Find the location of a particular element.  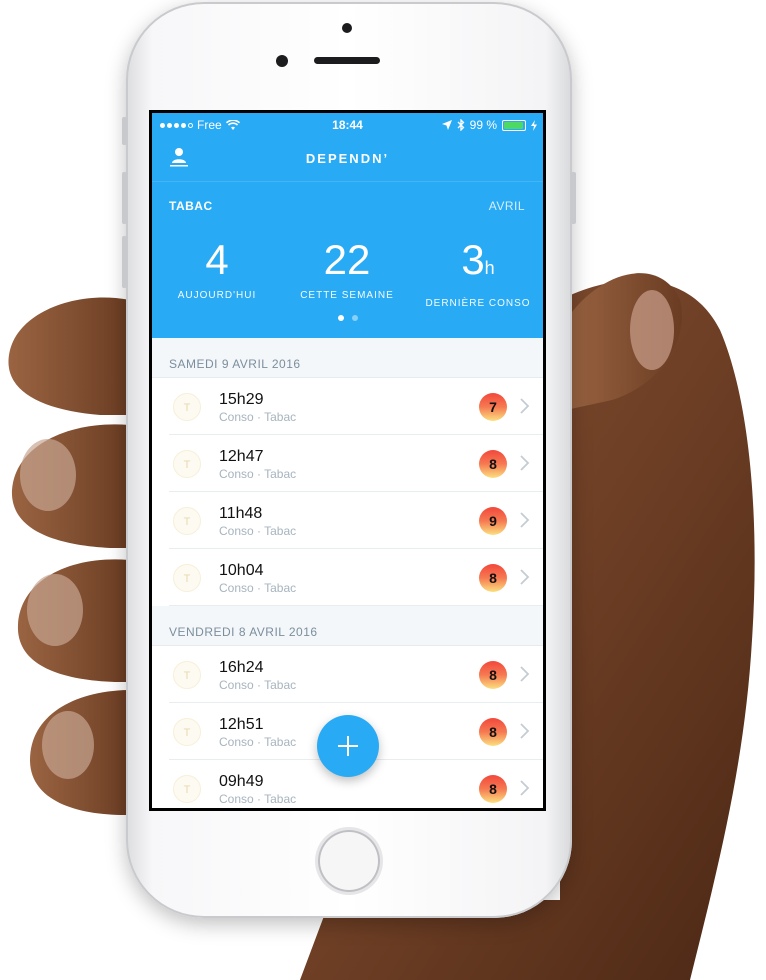

entry-time: 09h49 is located at coordinates (241, 781).